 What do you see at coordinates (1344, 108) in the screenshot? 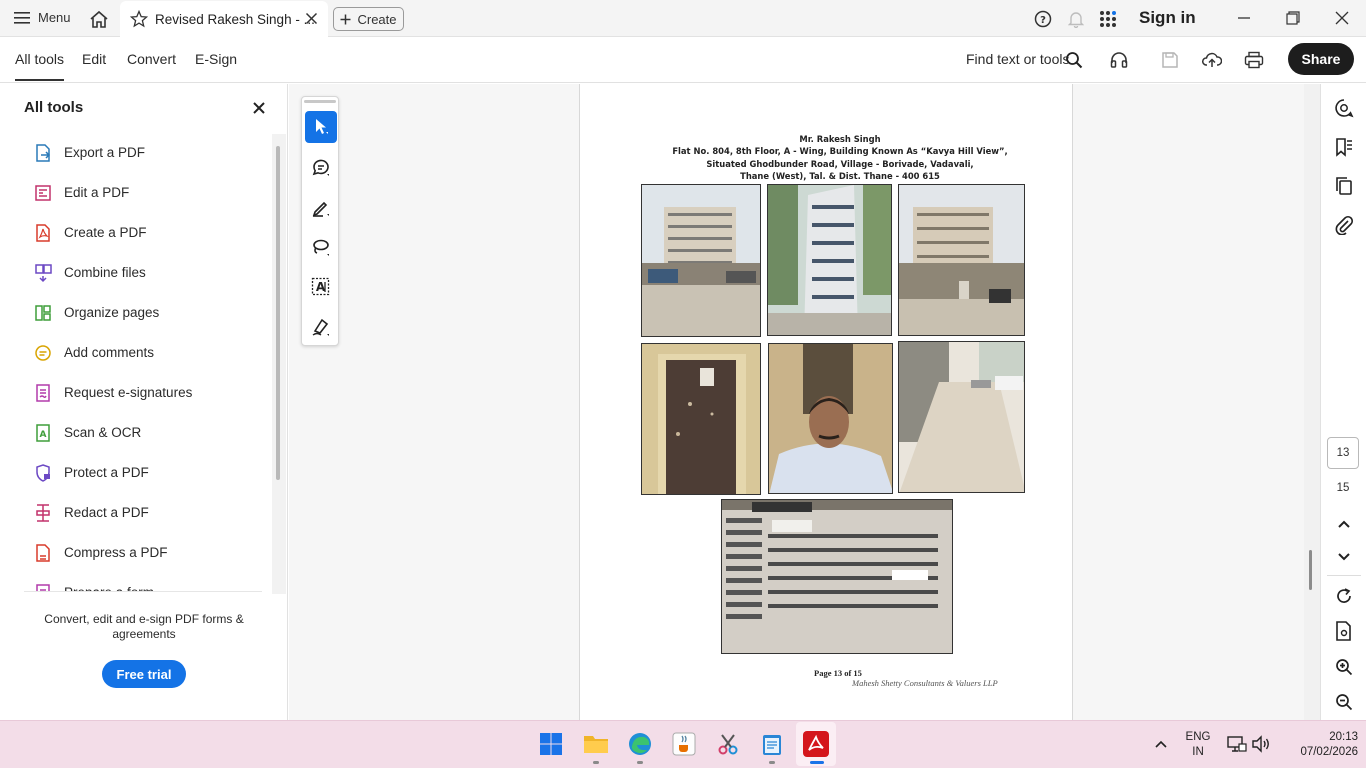
I see `ai-assistant-button` at bounding box center [1344, 108].